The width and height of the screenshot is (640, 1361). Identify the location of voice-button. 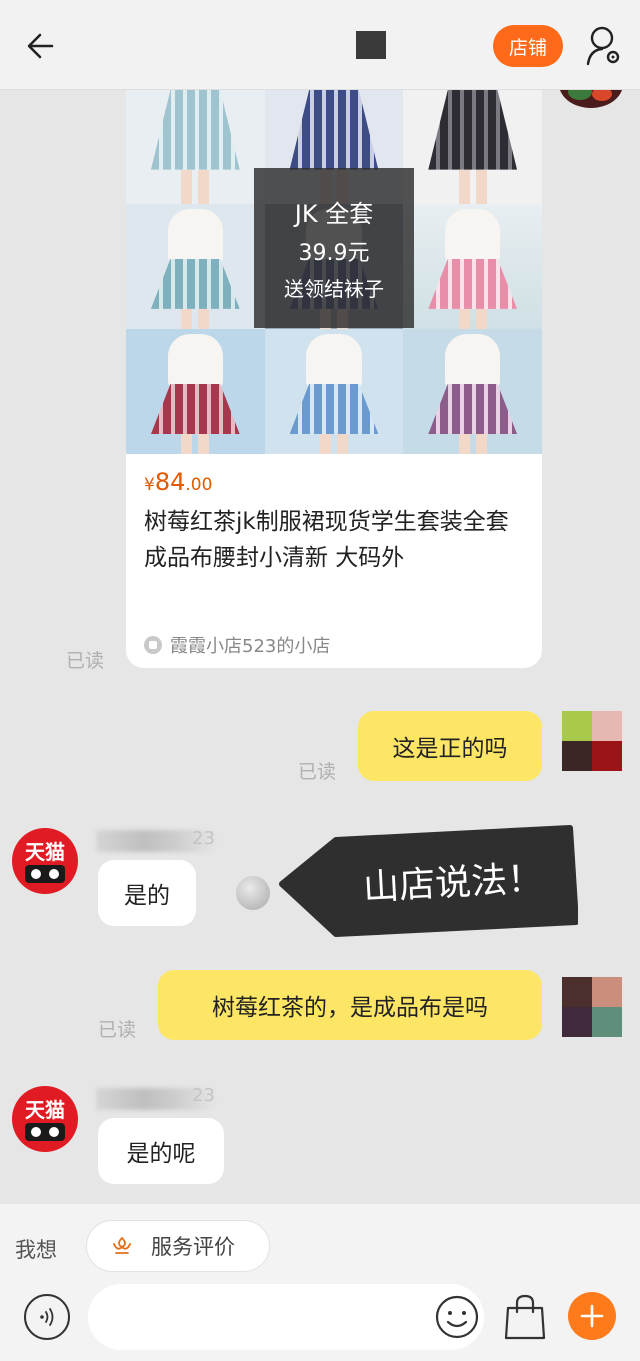
(47, 1317).